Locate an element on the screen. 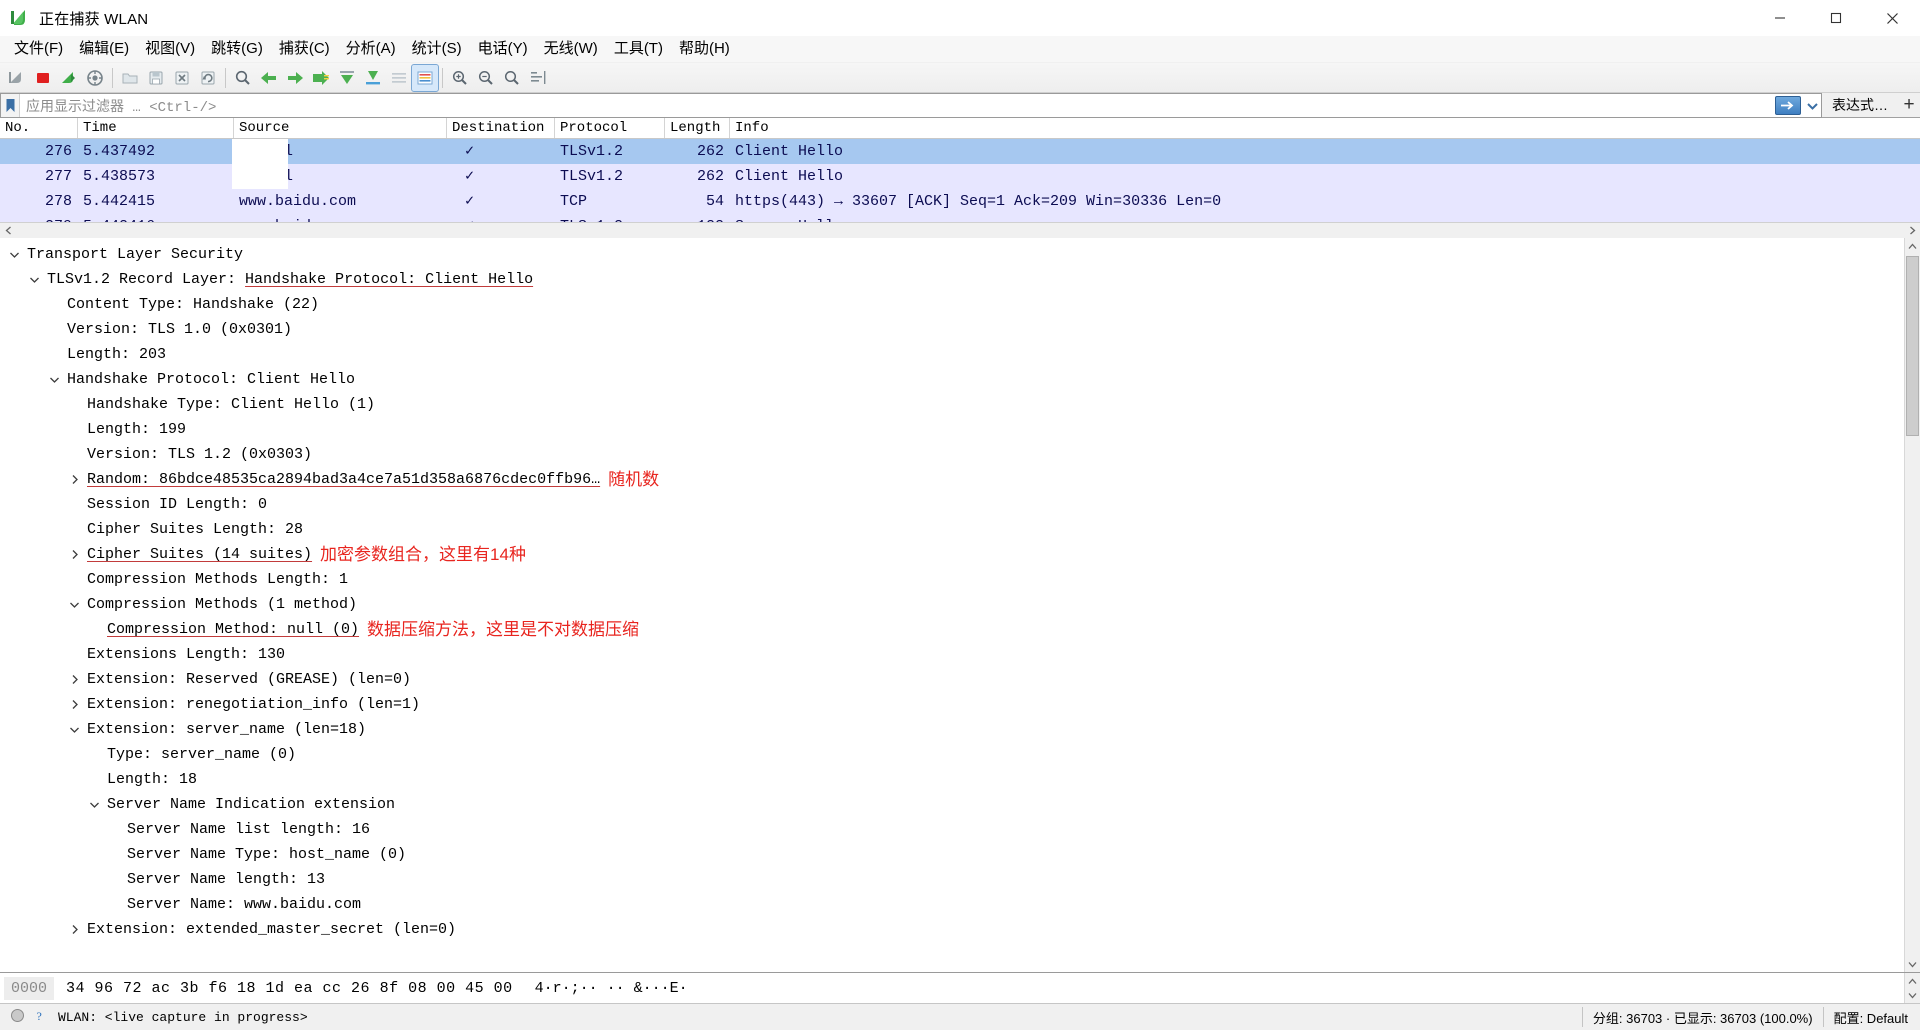  packet-list-horizontal-scrollbar is located at coordinates (960, 230).